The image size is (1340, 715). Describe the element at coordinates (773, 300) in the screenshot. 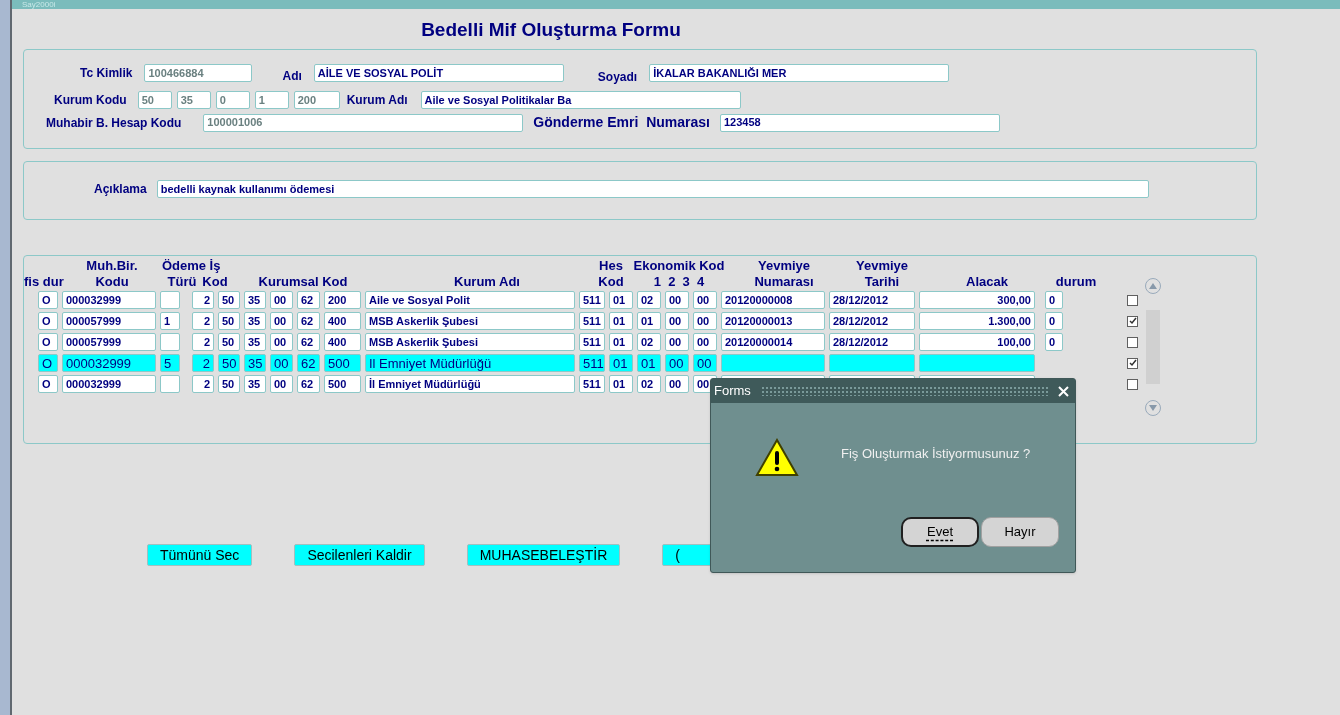

I see `table-cell: 20120000008` at that location.